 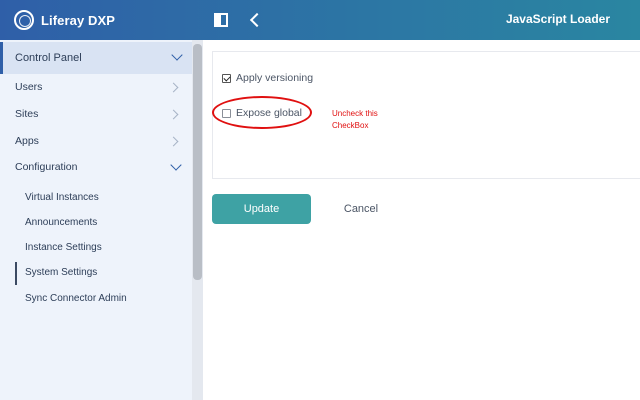 I want to click on brand: Liferay DXP, so click(x=64, y=20).